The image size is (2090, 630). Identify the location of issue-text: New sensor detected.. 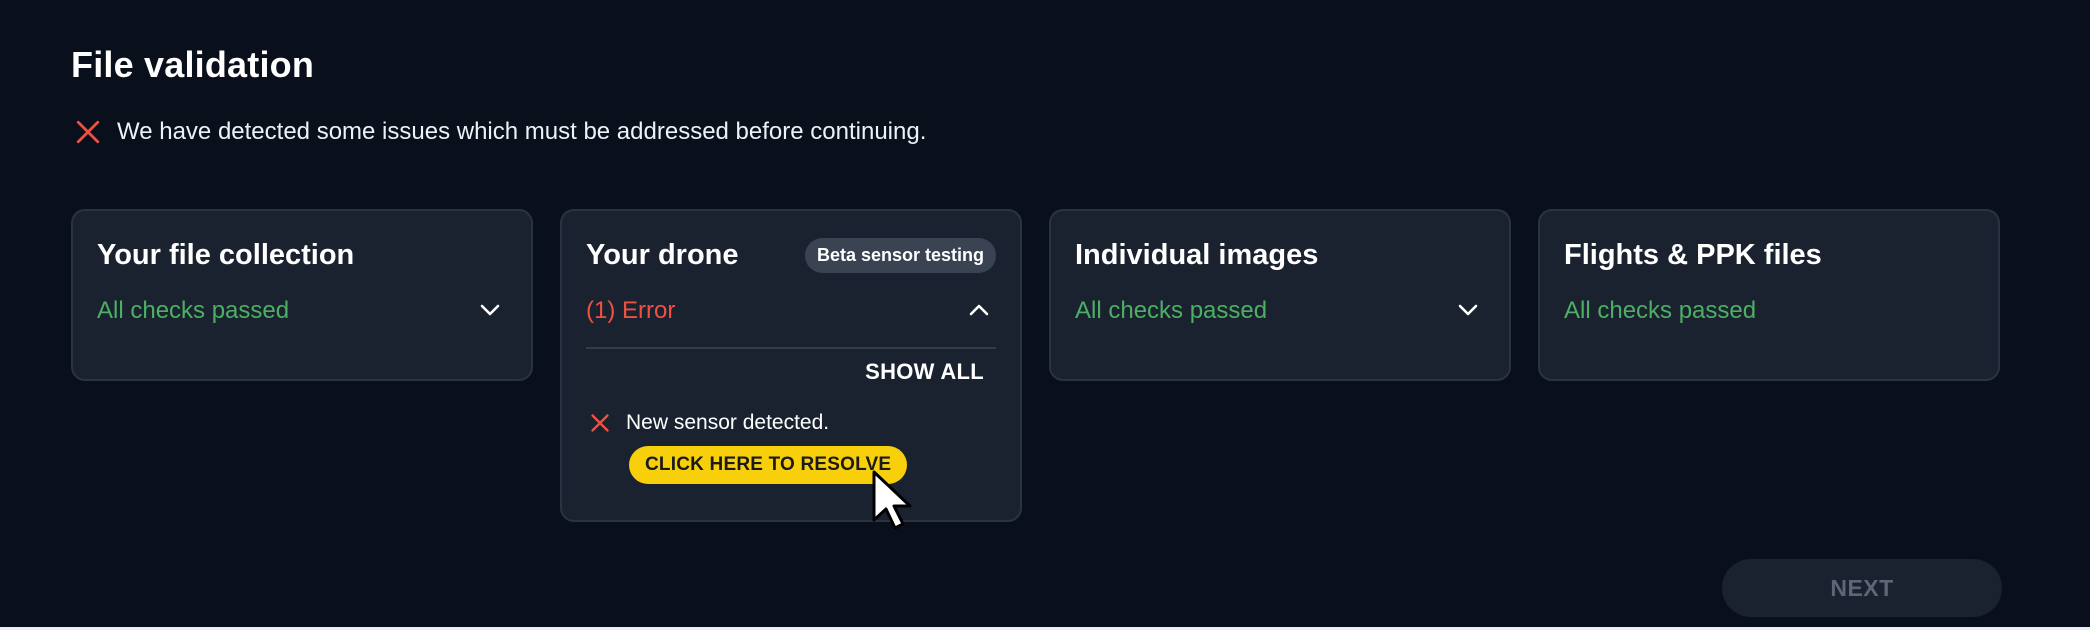
(728, 422).